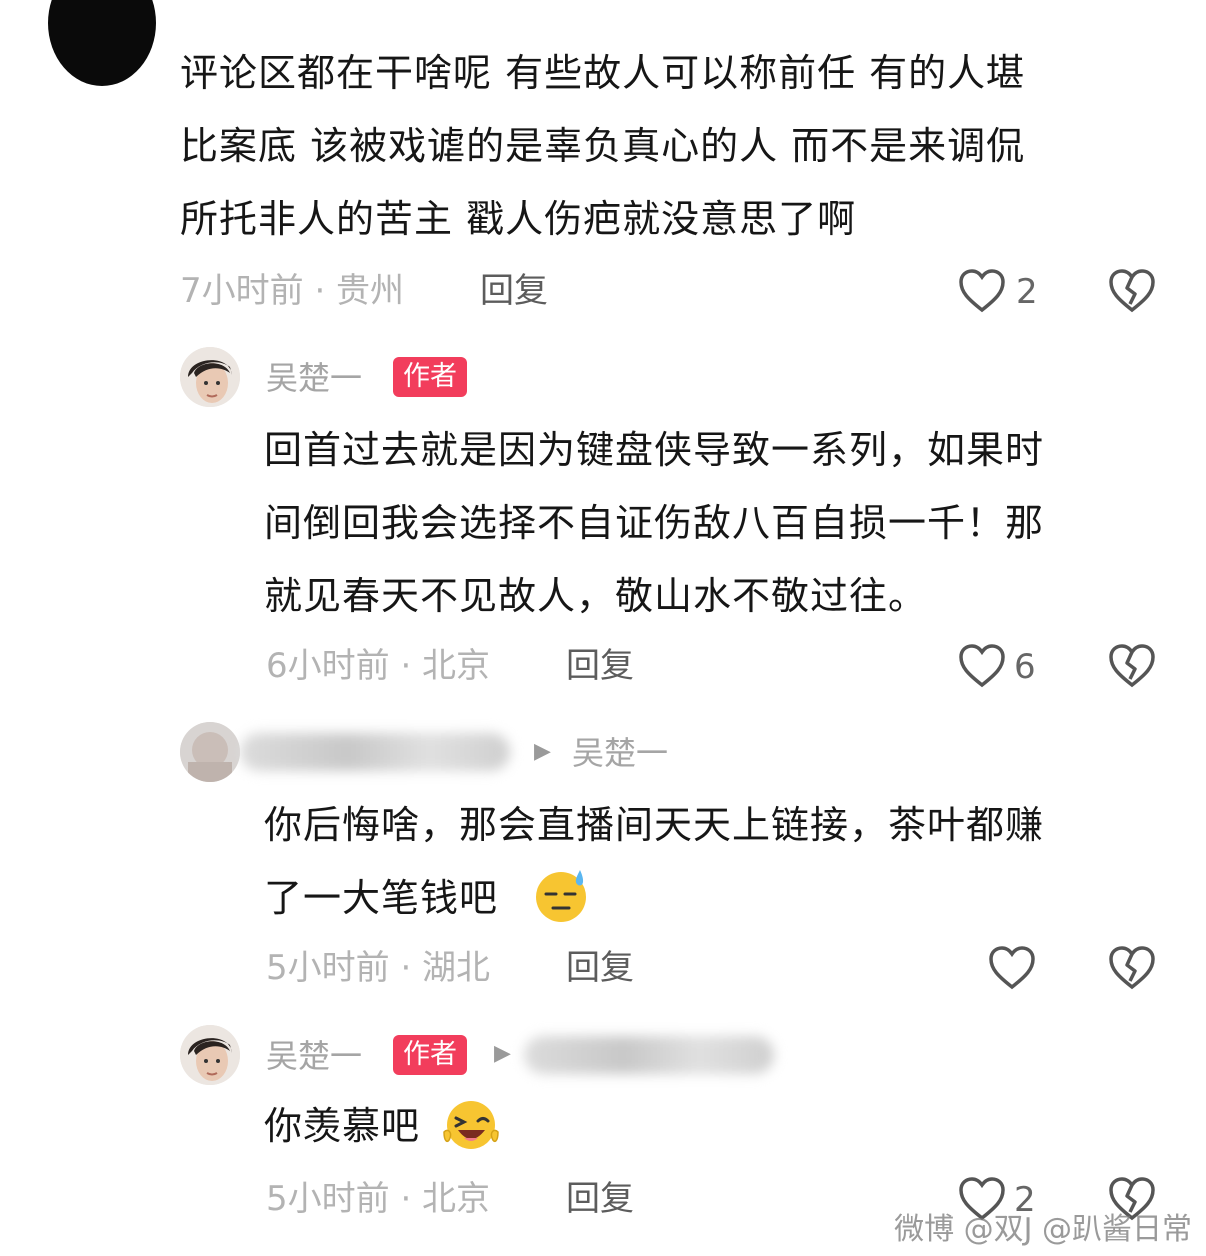 This screenshot has width=1206, height=1256. What do you see at coordinates (654, 450) in the screenshot?
I see `comment-line: 回首过去就是因为键盘侠导致一系列，如果时` at bounding box center [654, 450].